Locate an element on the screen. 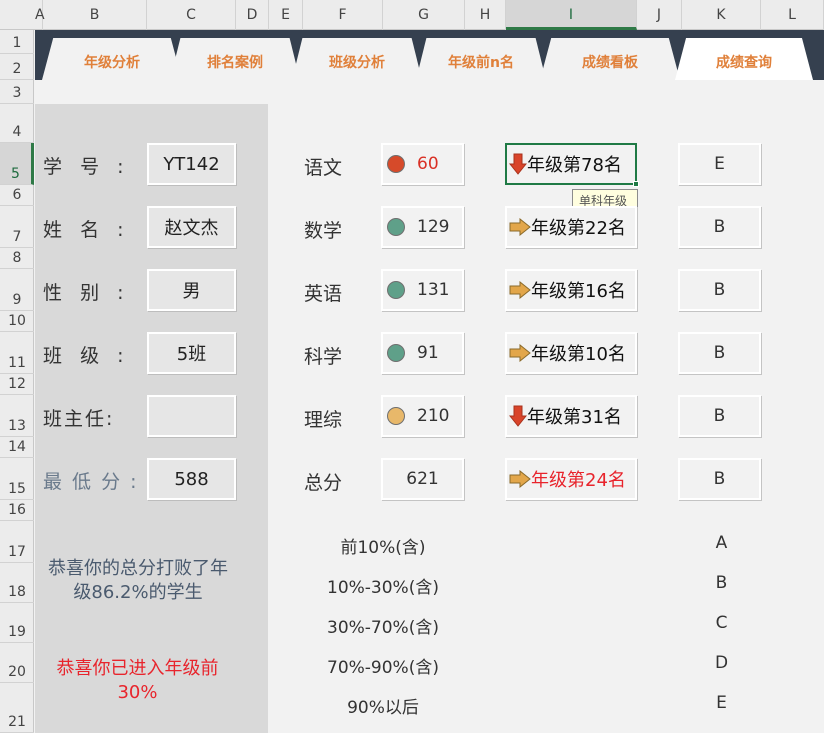  class-field: 5班 is located at coordinates (191, 353).